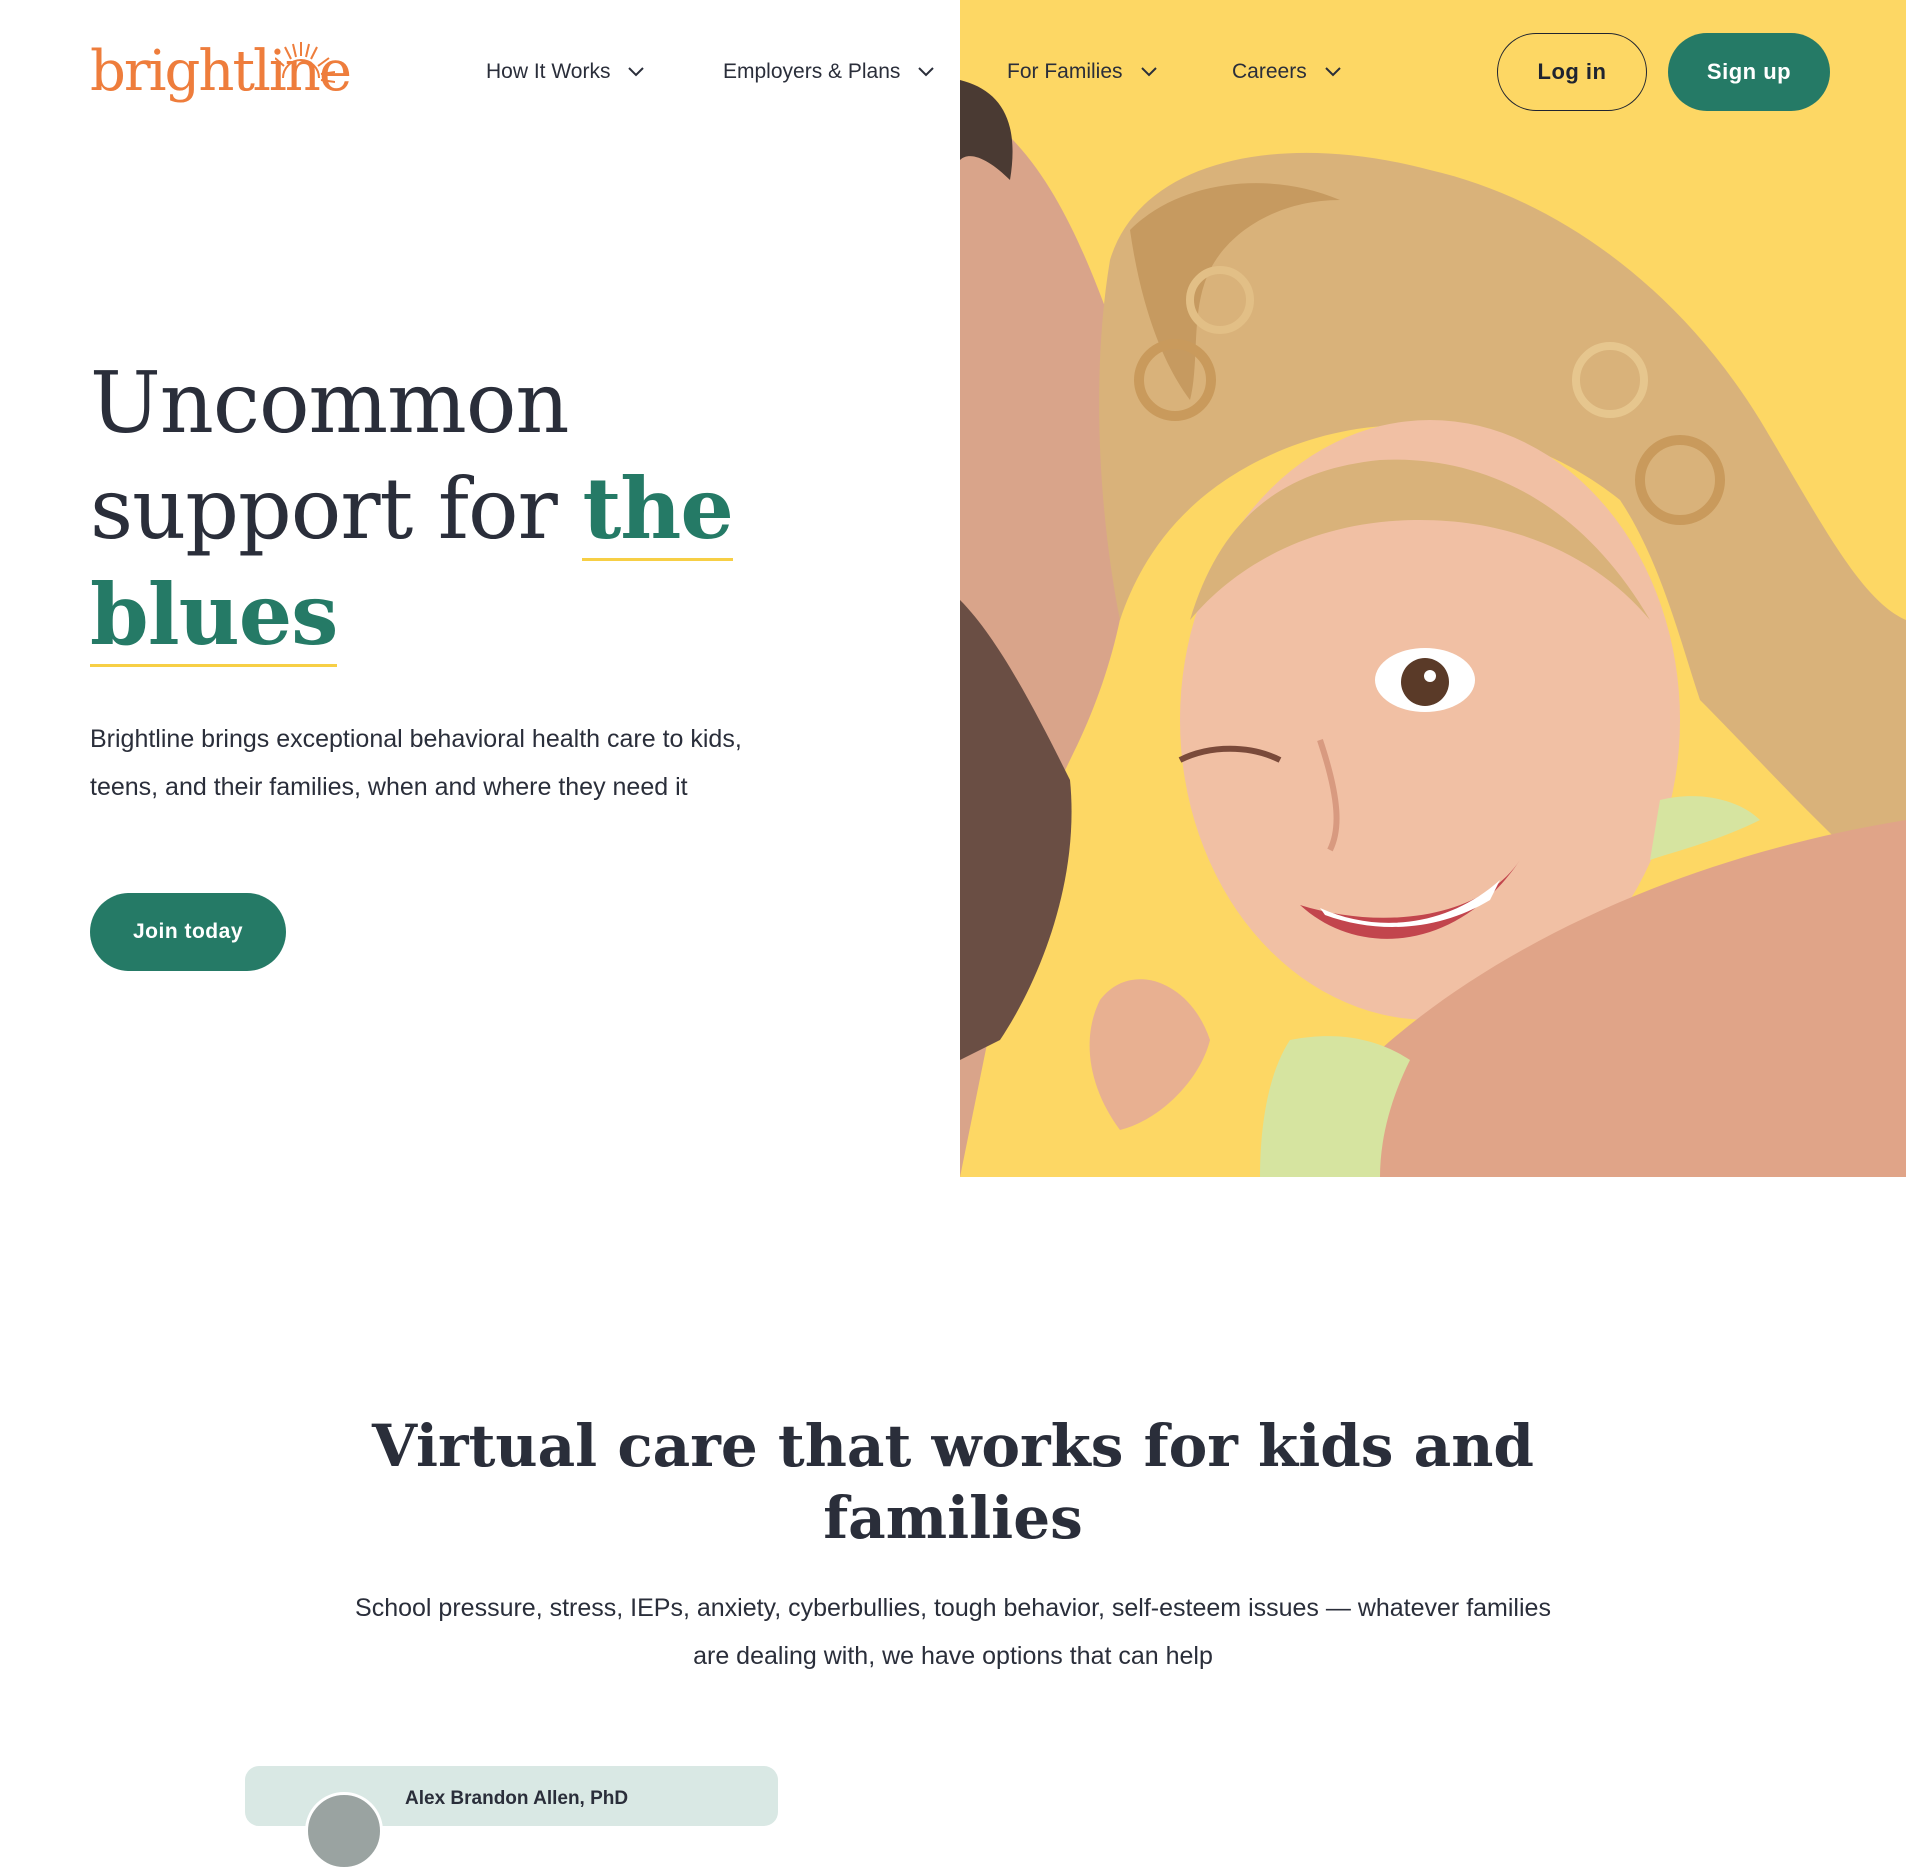  What do you see at coordinates (336, 509) in the screenshot?
I see `headline-line-2: support for` at bounding box center [336, 509].